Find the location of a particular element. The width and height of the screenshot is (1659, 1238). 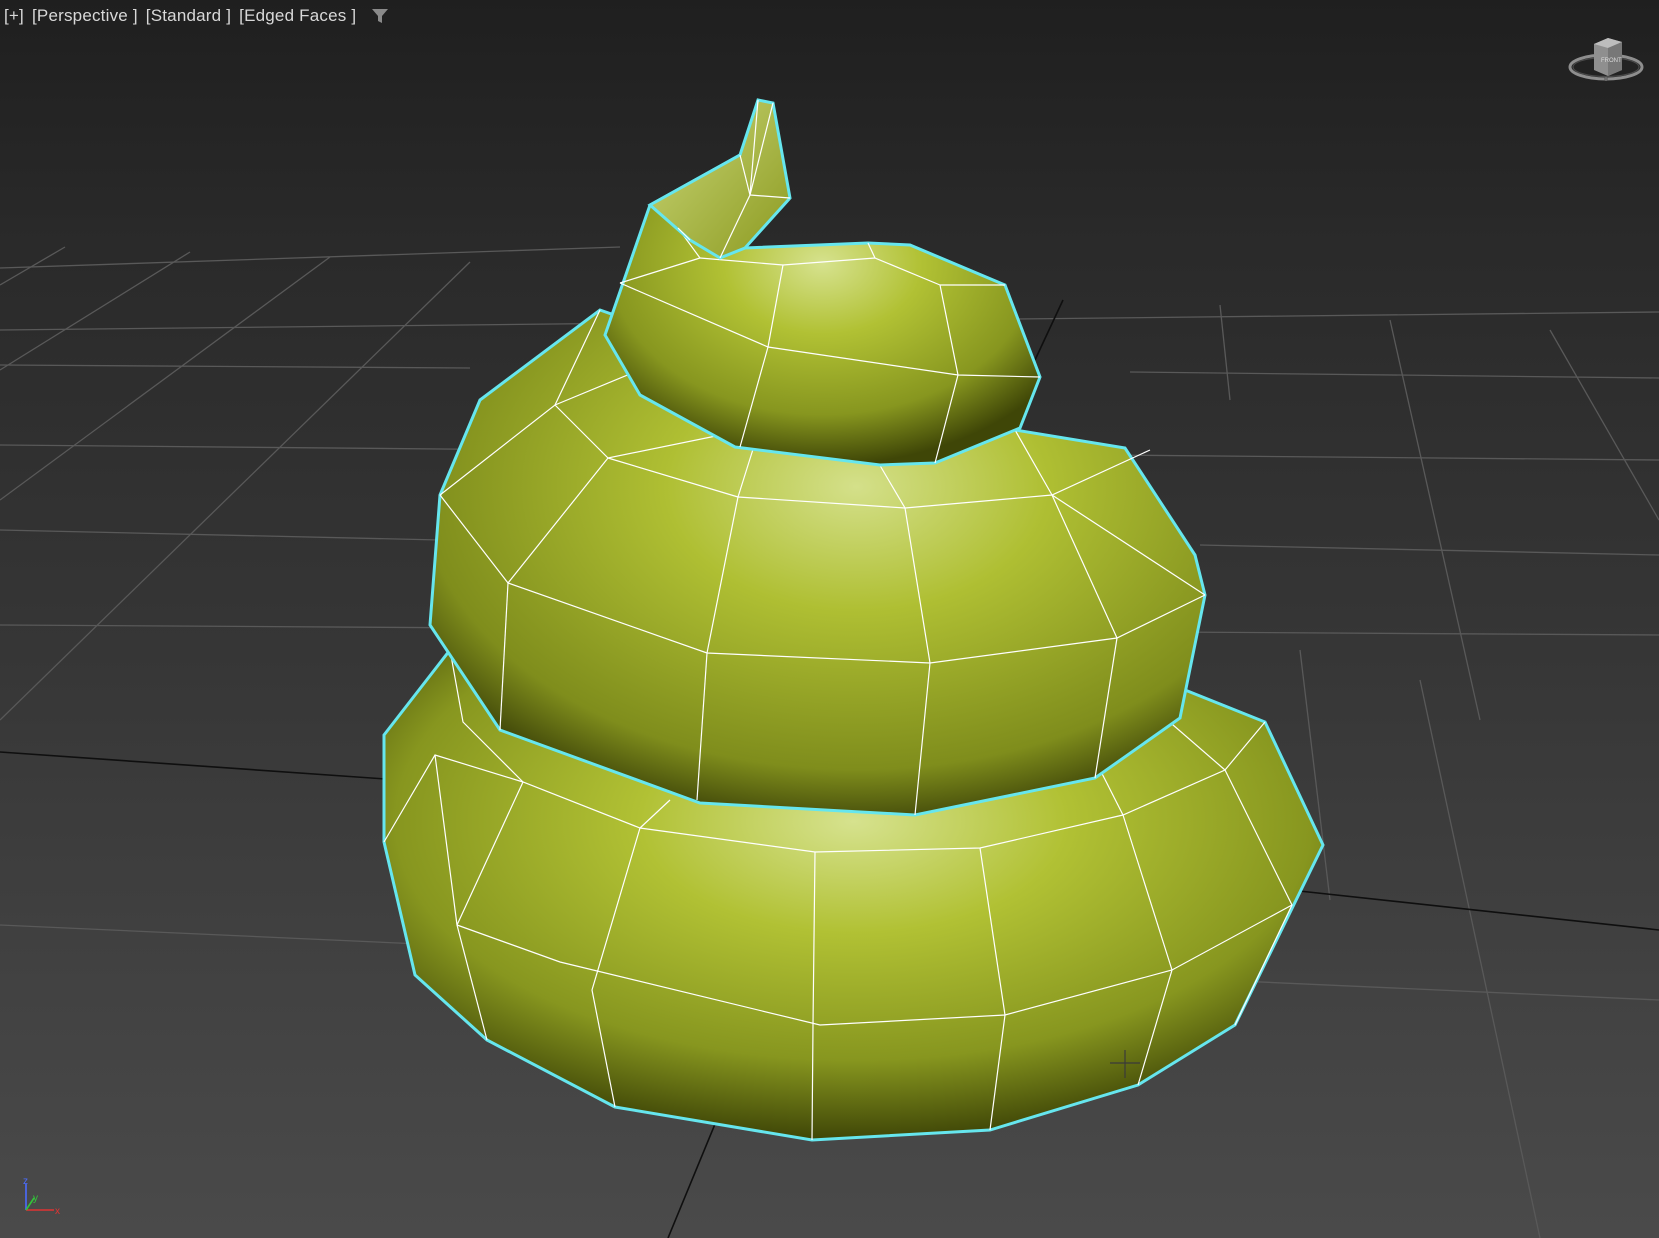

filter-funnel-icon is located at coordinates (380, 16).